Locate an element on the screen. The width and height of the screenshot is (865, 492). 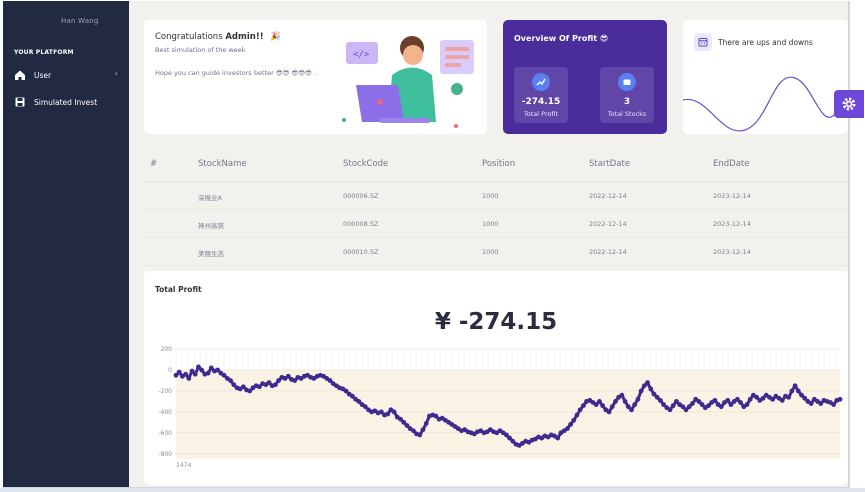
overview-title: Overview Of Profit 😎 is located at coordinates (561, 38).